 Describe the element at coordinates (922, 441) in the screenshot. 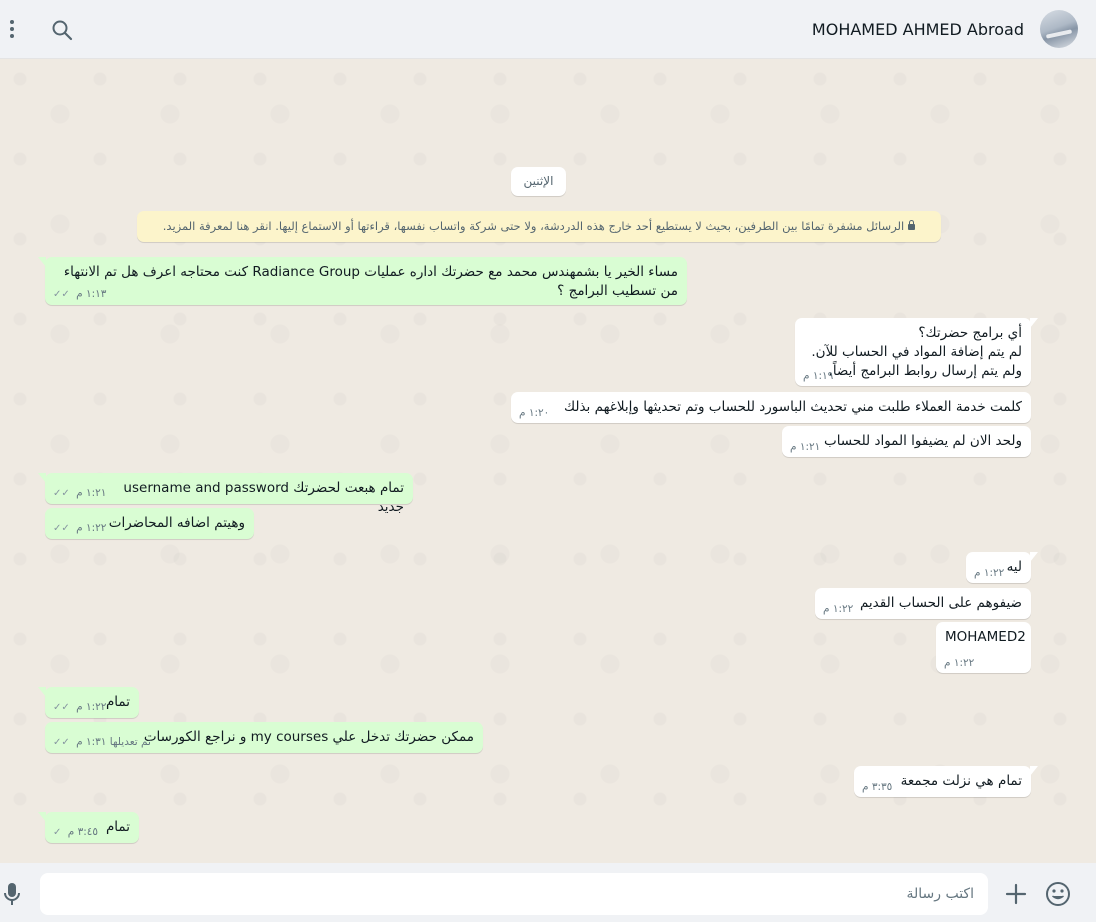

I see `message-text: ولحد الان لم يضيفوا المواد للحساب` at that location.